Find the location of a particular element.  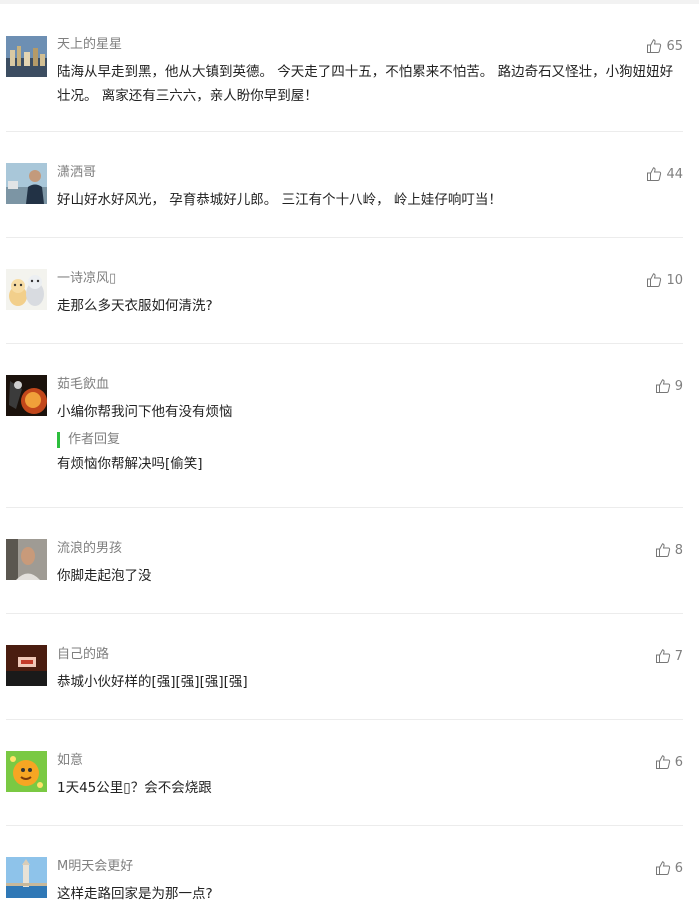

like-count: 8 is located at coordinates (678, 550).